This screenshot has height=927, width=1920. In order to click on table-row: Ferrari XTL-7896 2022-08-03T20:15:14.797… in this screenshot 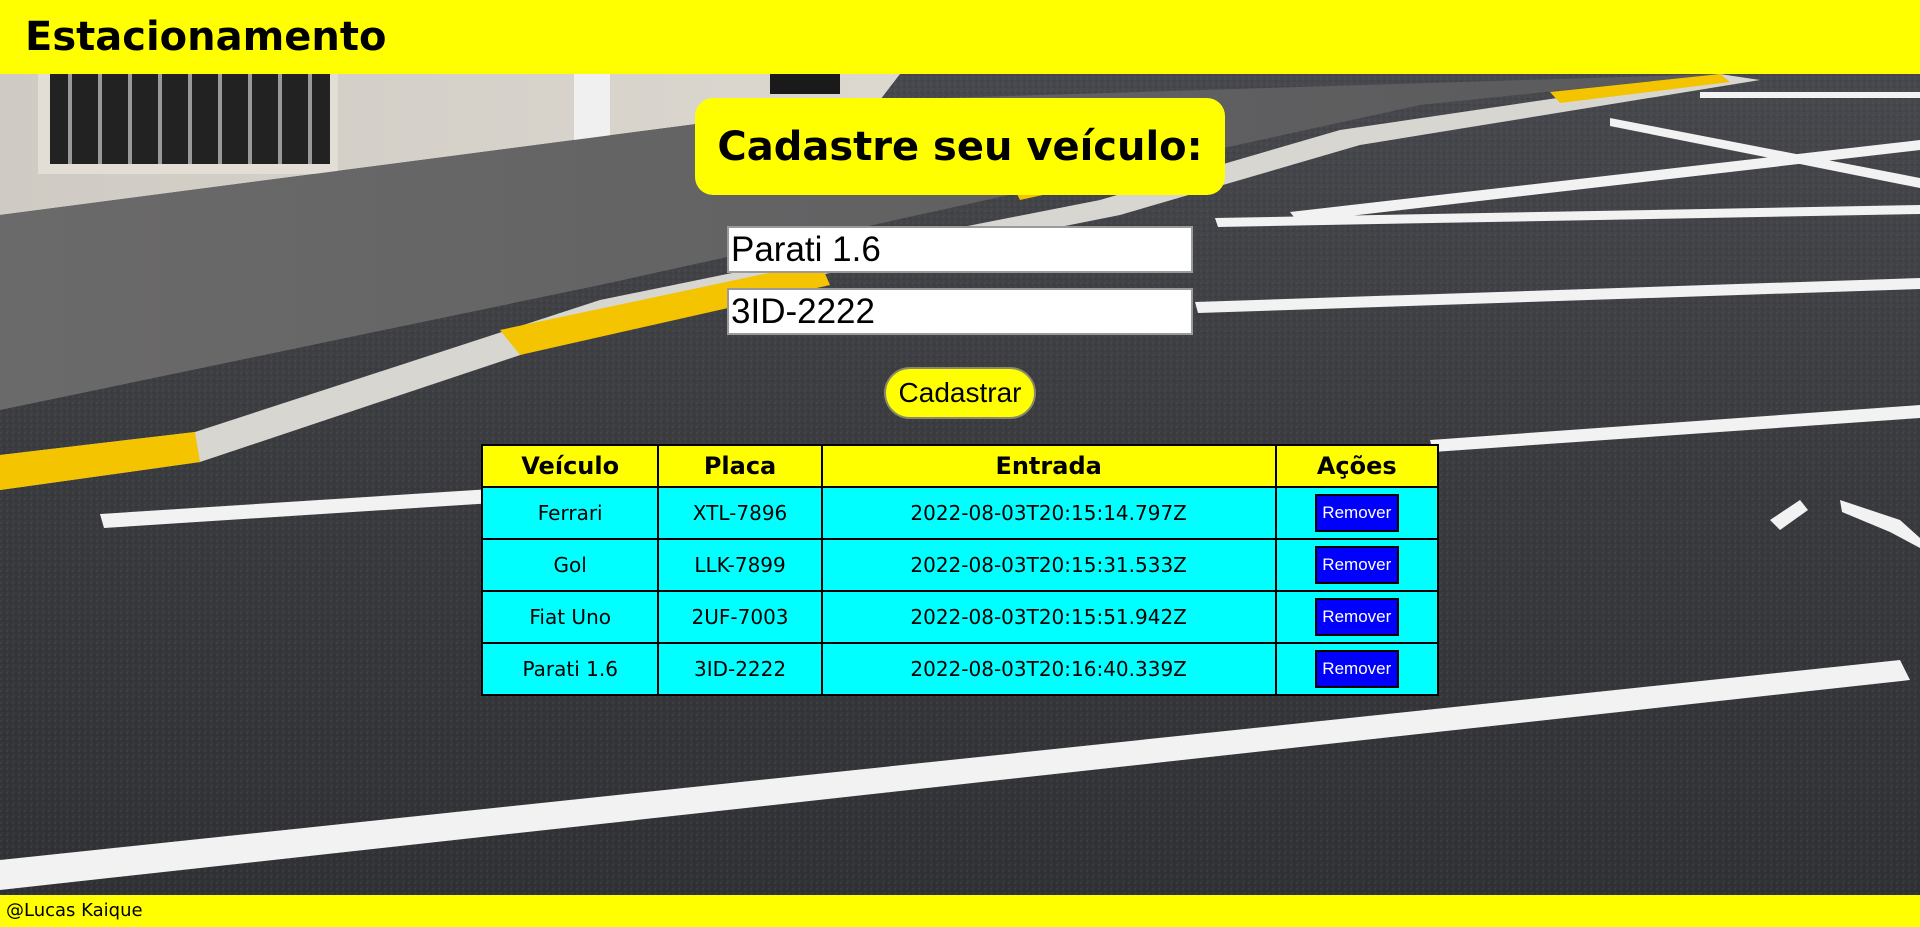, I will do `click(960, 513)`.